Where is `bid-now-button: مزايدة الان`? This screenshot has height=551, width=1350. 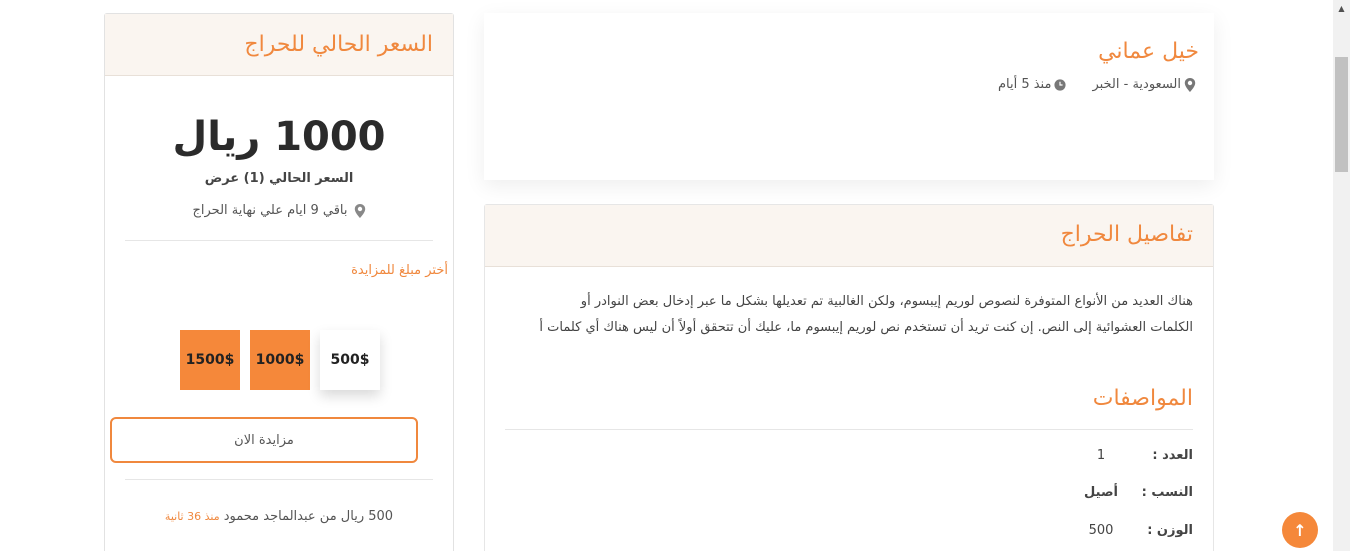
bid-now-button: مزايدة الان is located at coordinates (264, 440).